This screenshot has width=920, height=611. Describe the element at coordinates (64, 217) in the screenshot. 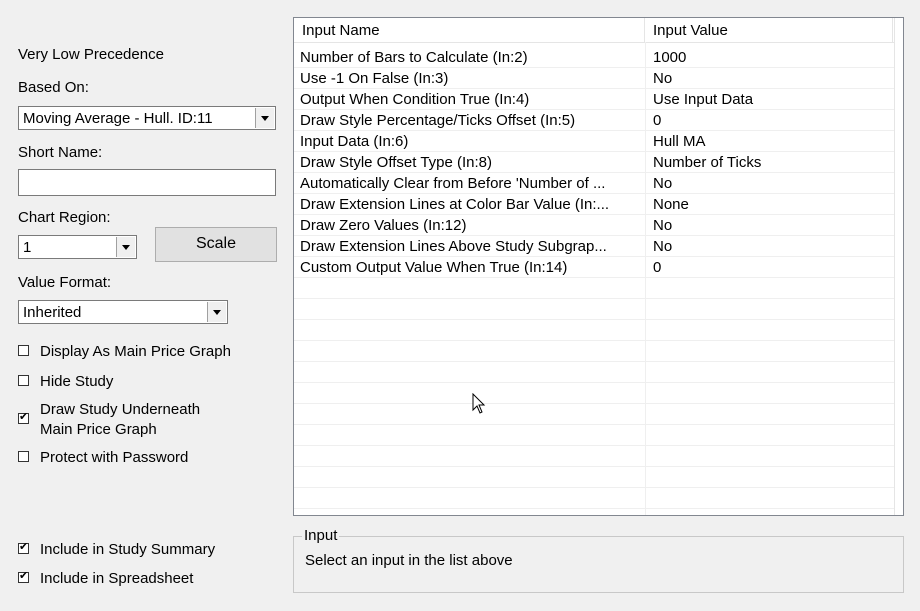

I see `chart-region-label: Chart Region:` at that location.